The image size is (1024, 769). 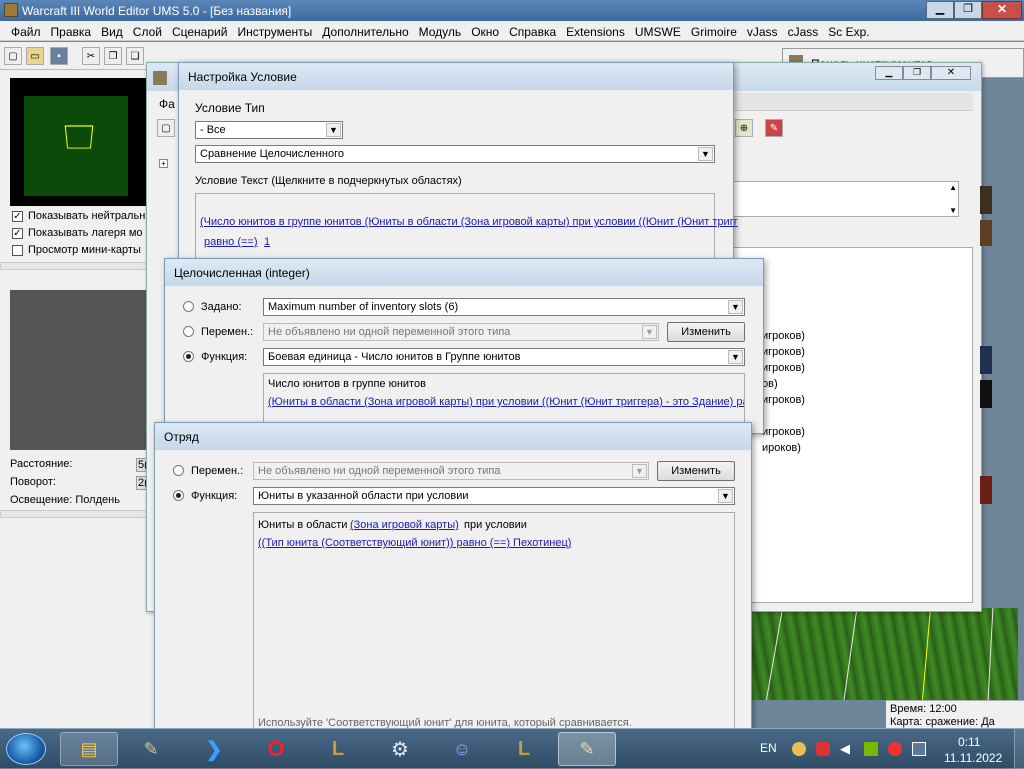 What do you see at coordinates (658, 30) in the screenshot?
I see `menu-umswe: UMSWE` at bounding box center [658, 30].